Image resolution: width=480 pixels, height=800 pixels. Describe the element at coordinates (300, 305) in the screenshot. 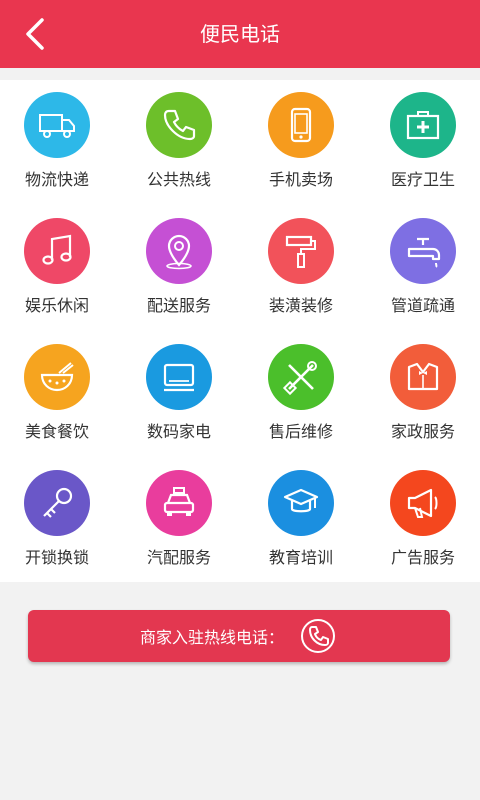

I see `category-label: 装潢装修` at that location.